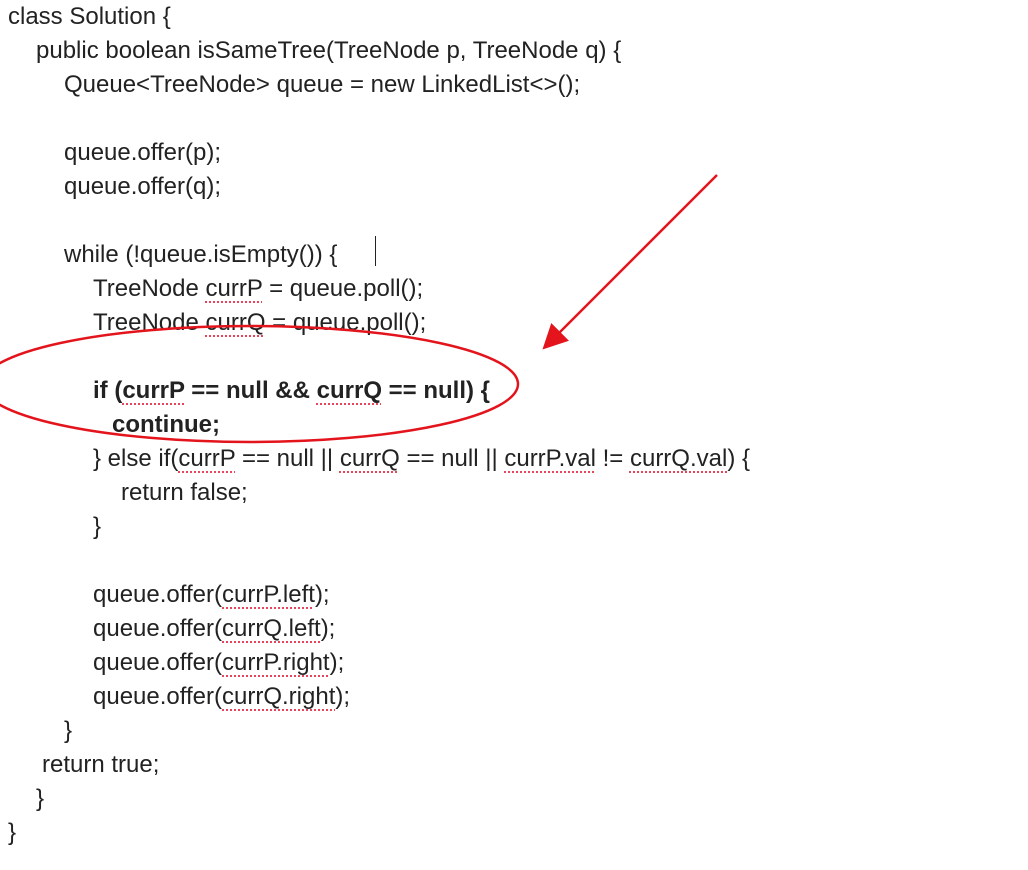  Describe the element at coordinates (630, 262) in the screenshot. I see `annotation-arrow` at that location.